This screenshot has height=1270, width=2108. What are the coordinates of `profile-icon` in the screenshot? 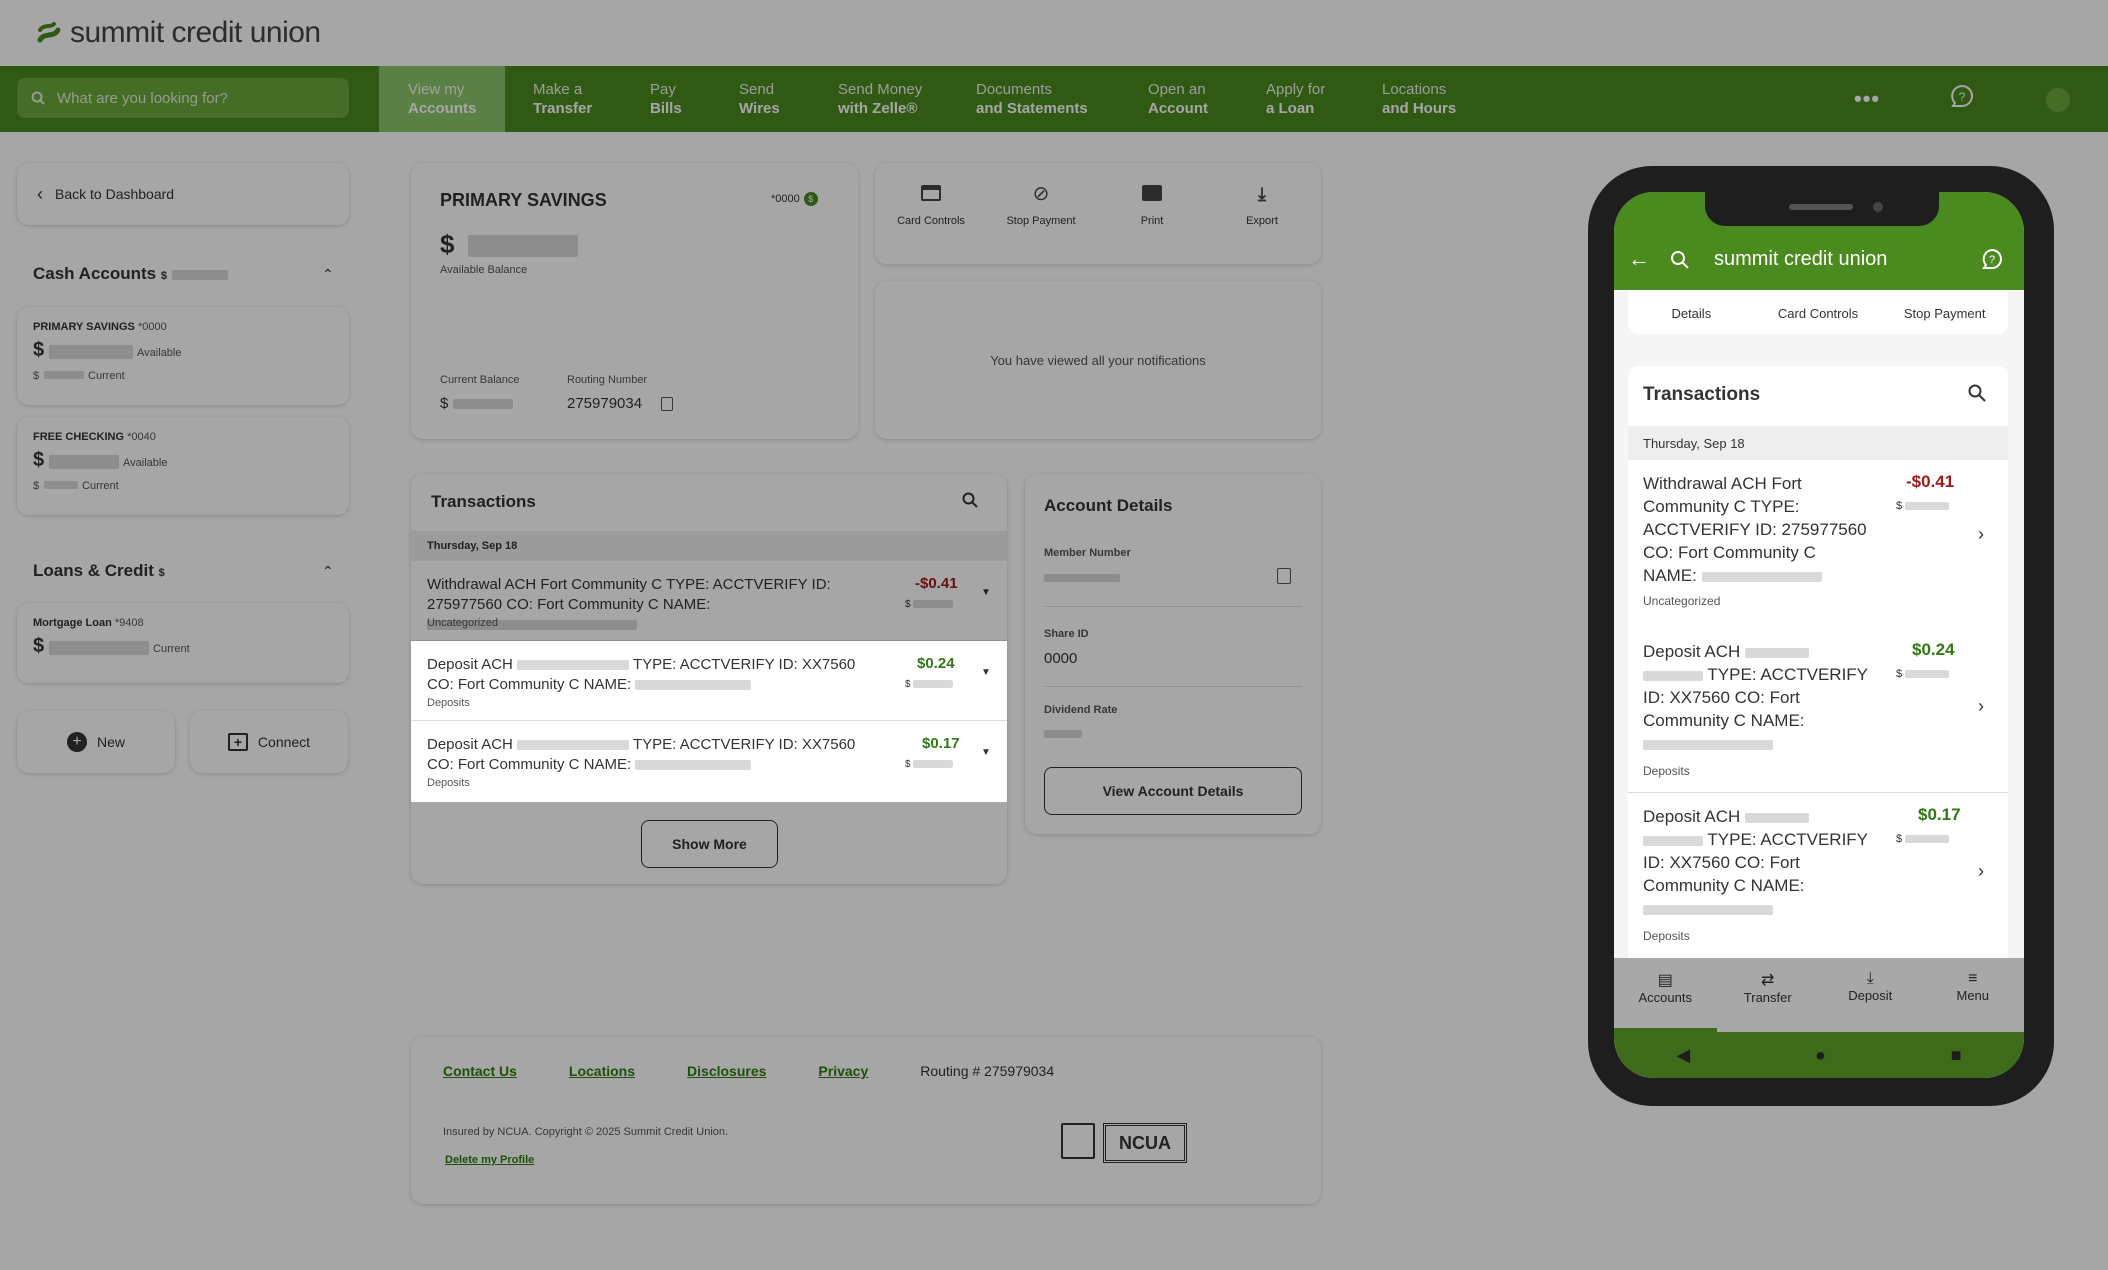 It's located at (2058, 100).